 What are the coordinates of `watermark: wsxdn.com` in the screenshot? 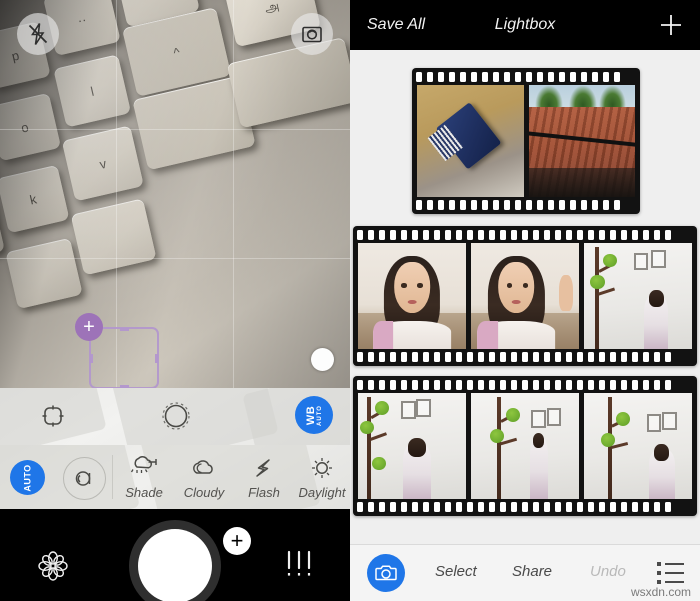 It's located at (660, 592).